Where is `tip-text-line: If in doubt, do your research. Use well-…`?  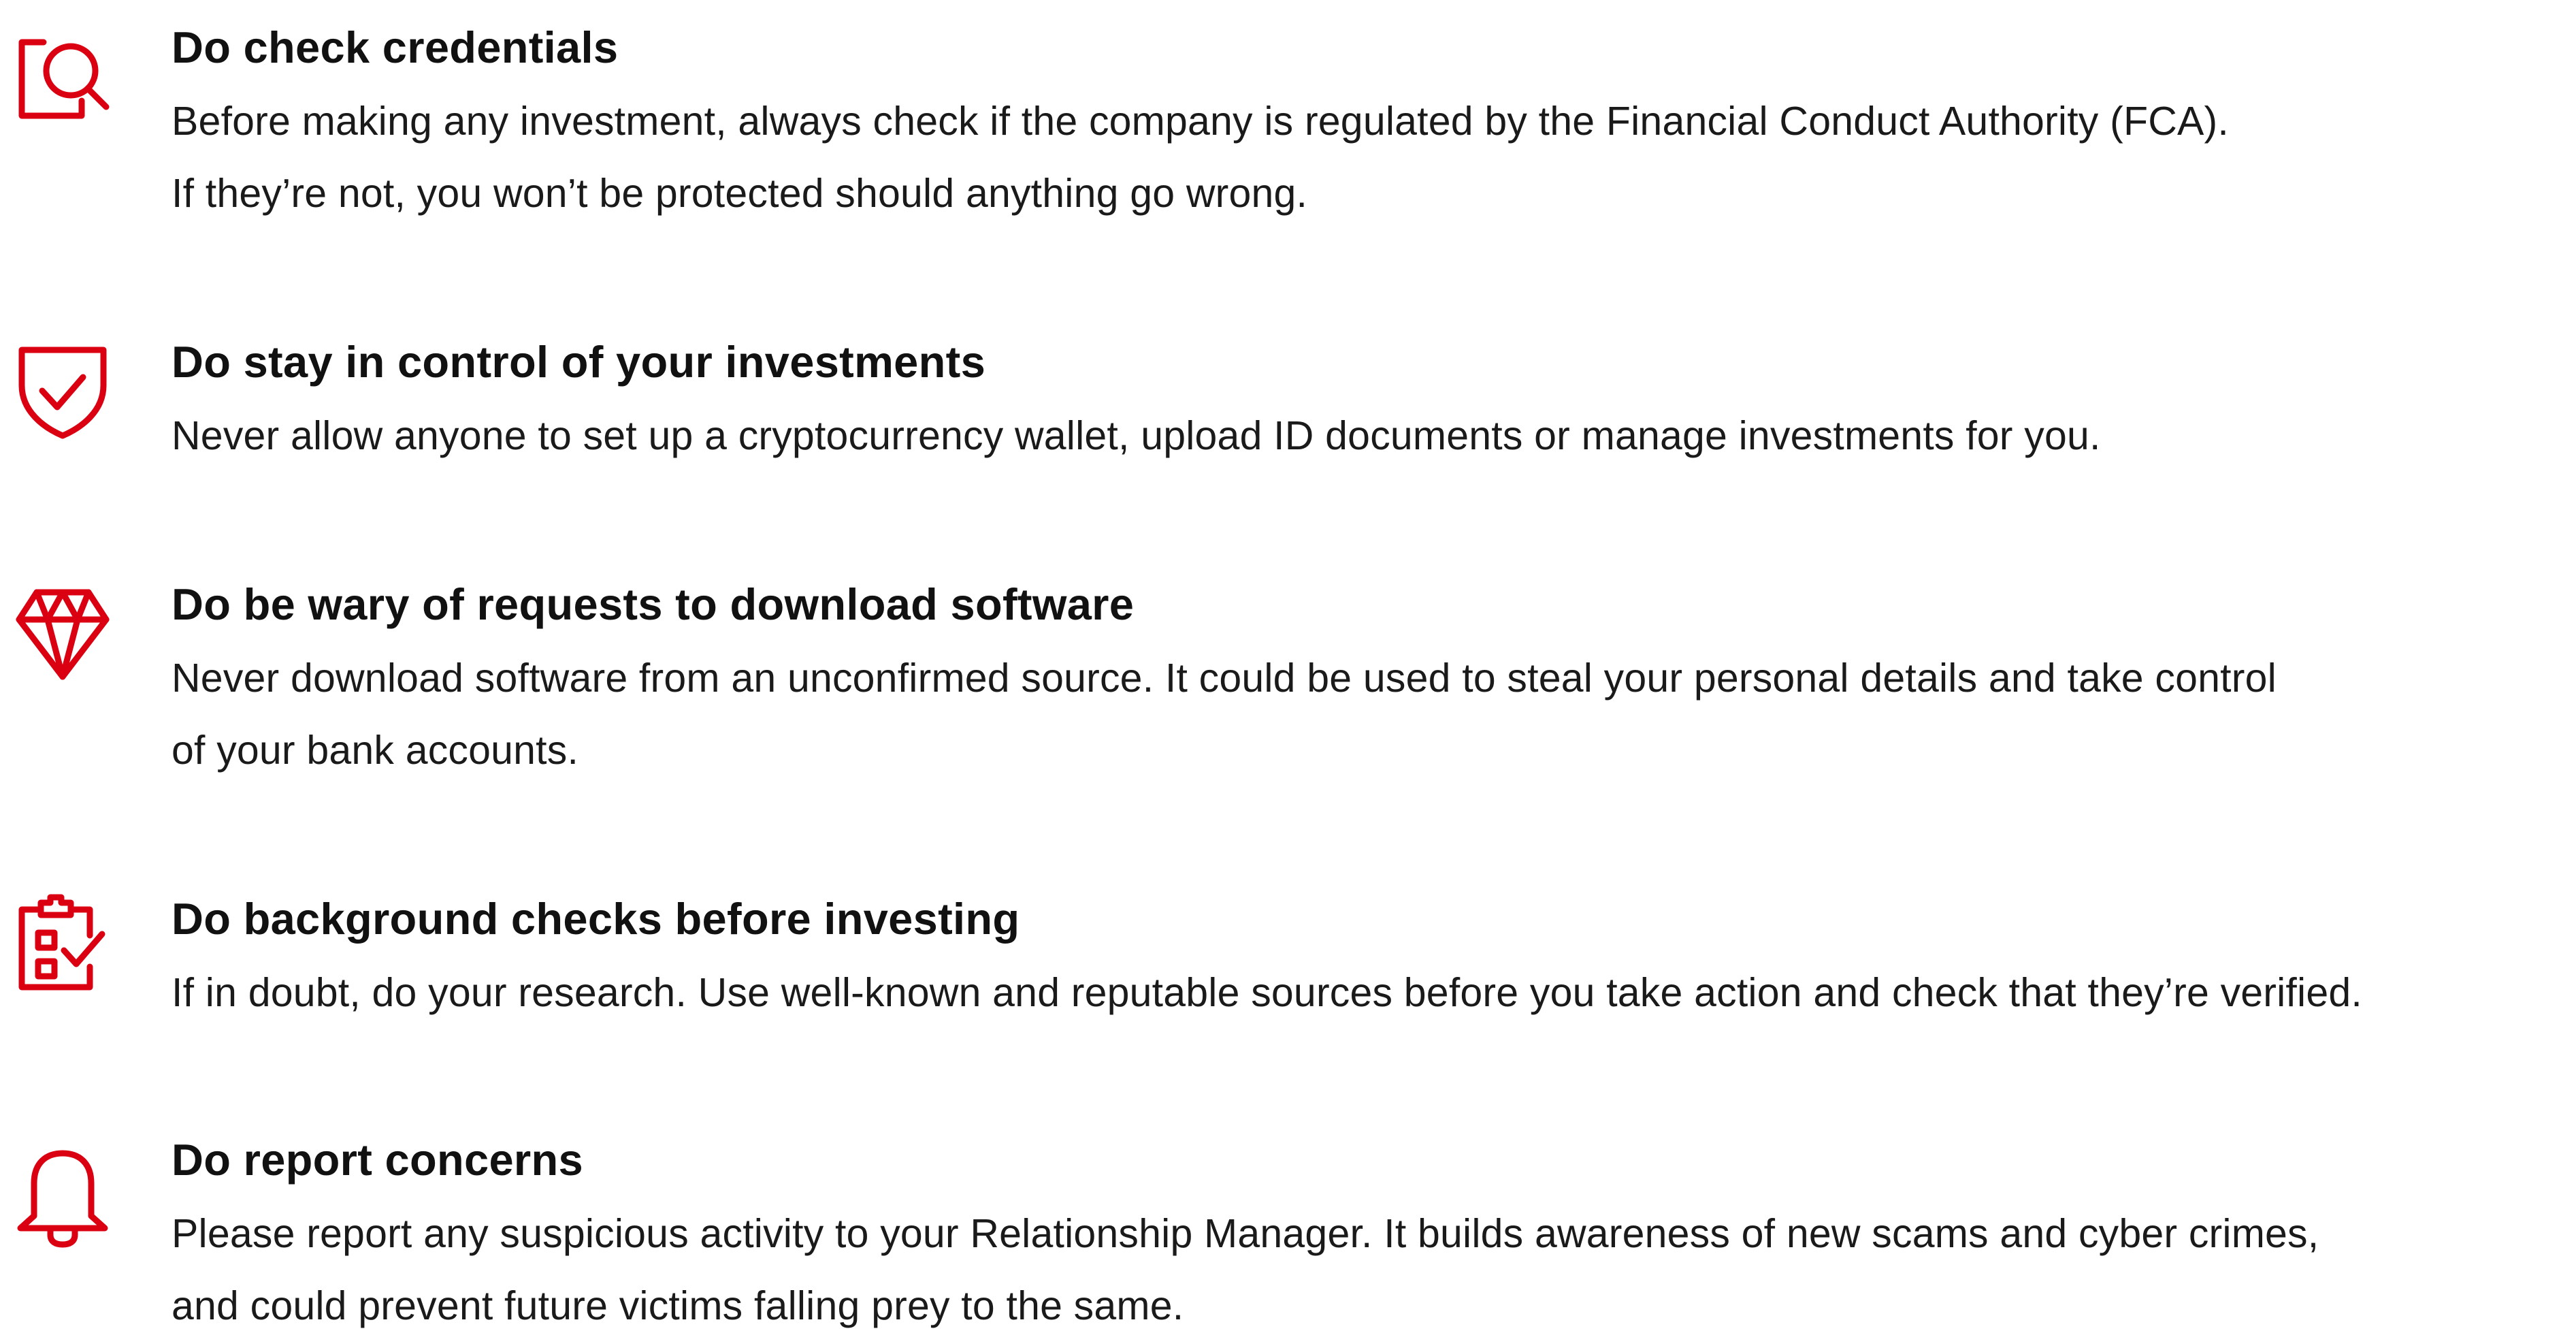 tip-text-line: If in doubt, do your research. Use well-… is located at coordinates (1267, 992).